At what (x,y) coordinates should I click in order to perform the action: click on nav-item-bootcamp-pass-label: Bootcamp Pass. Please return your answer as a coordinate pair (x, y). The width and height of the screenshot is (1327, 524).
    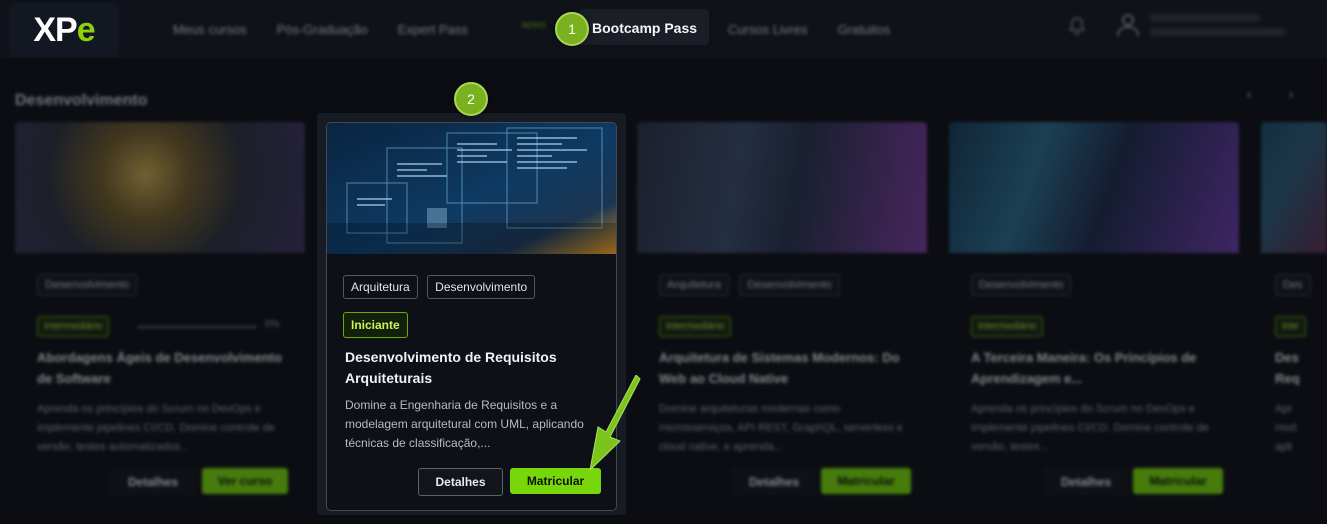
    Looking at the image, I should click on (645, 28).